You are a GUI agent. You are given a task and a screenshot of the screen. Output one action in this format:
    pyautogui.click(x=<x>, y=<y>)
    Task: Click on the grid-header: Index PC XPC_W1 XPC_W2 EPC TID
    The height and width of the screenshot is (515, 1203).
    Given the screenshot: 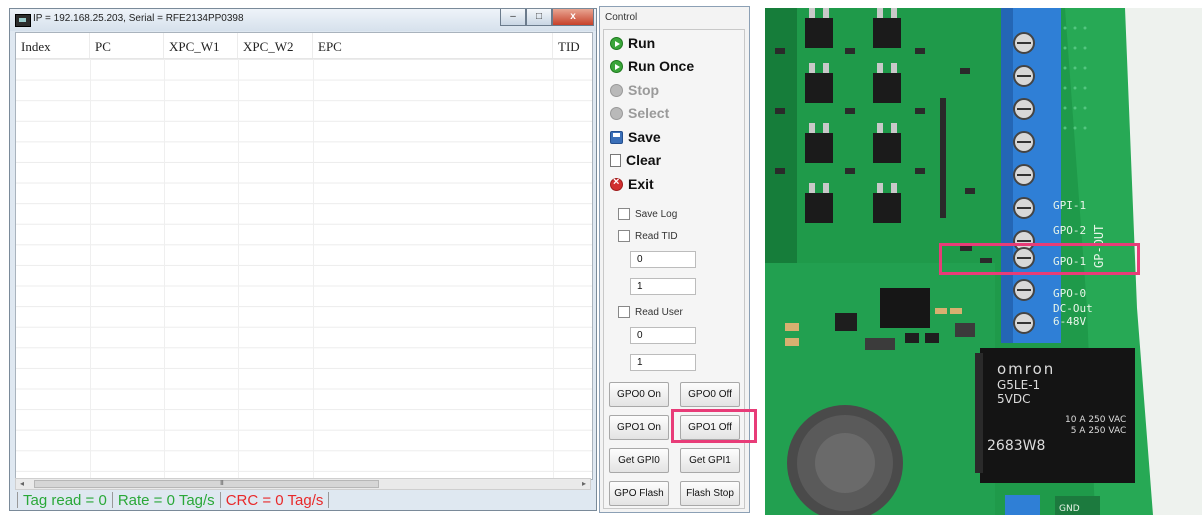 What is the action you would take?
    pyautogui.click(x=304, y=46)
    